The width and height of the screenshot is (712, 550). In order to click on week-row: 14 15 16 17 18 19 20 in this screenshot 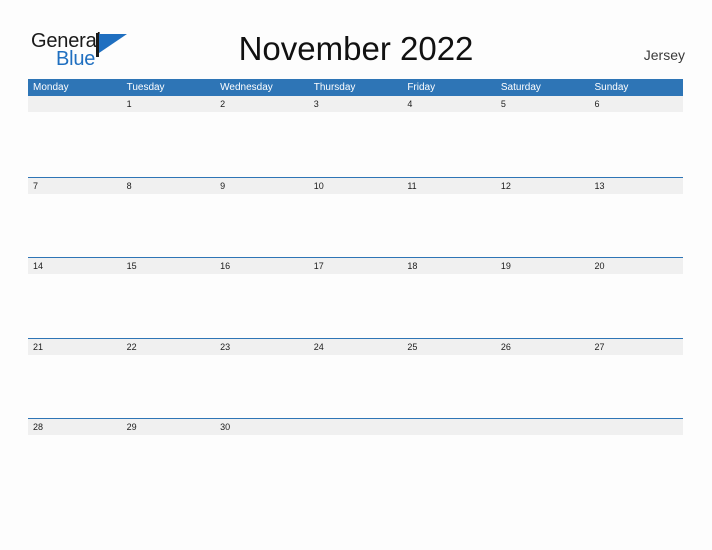, I will do `click(355, 297)`.